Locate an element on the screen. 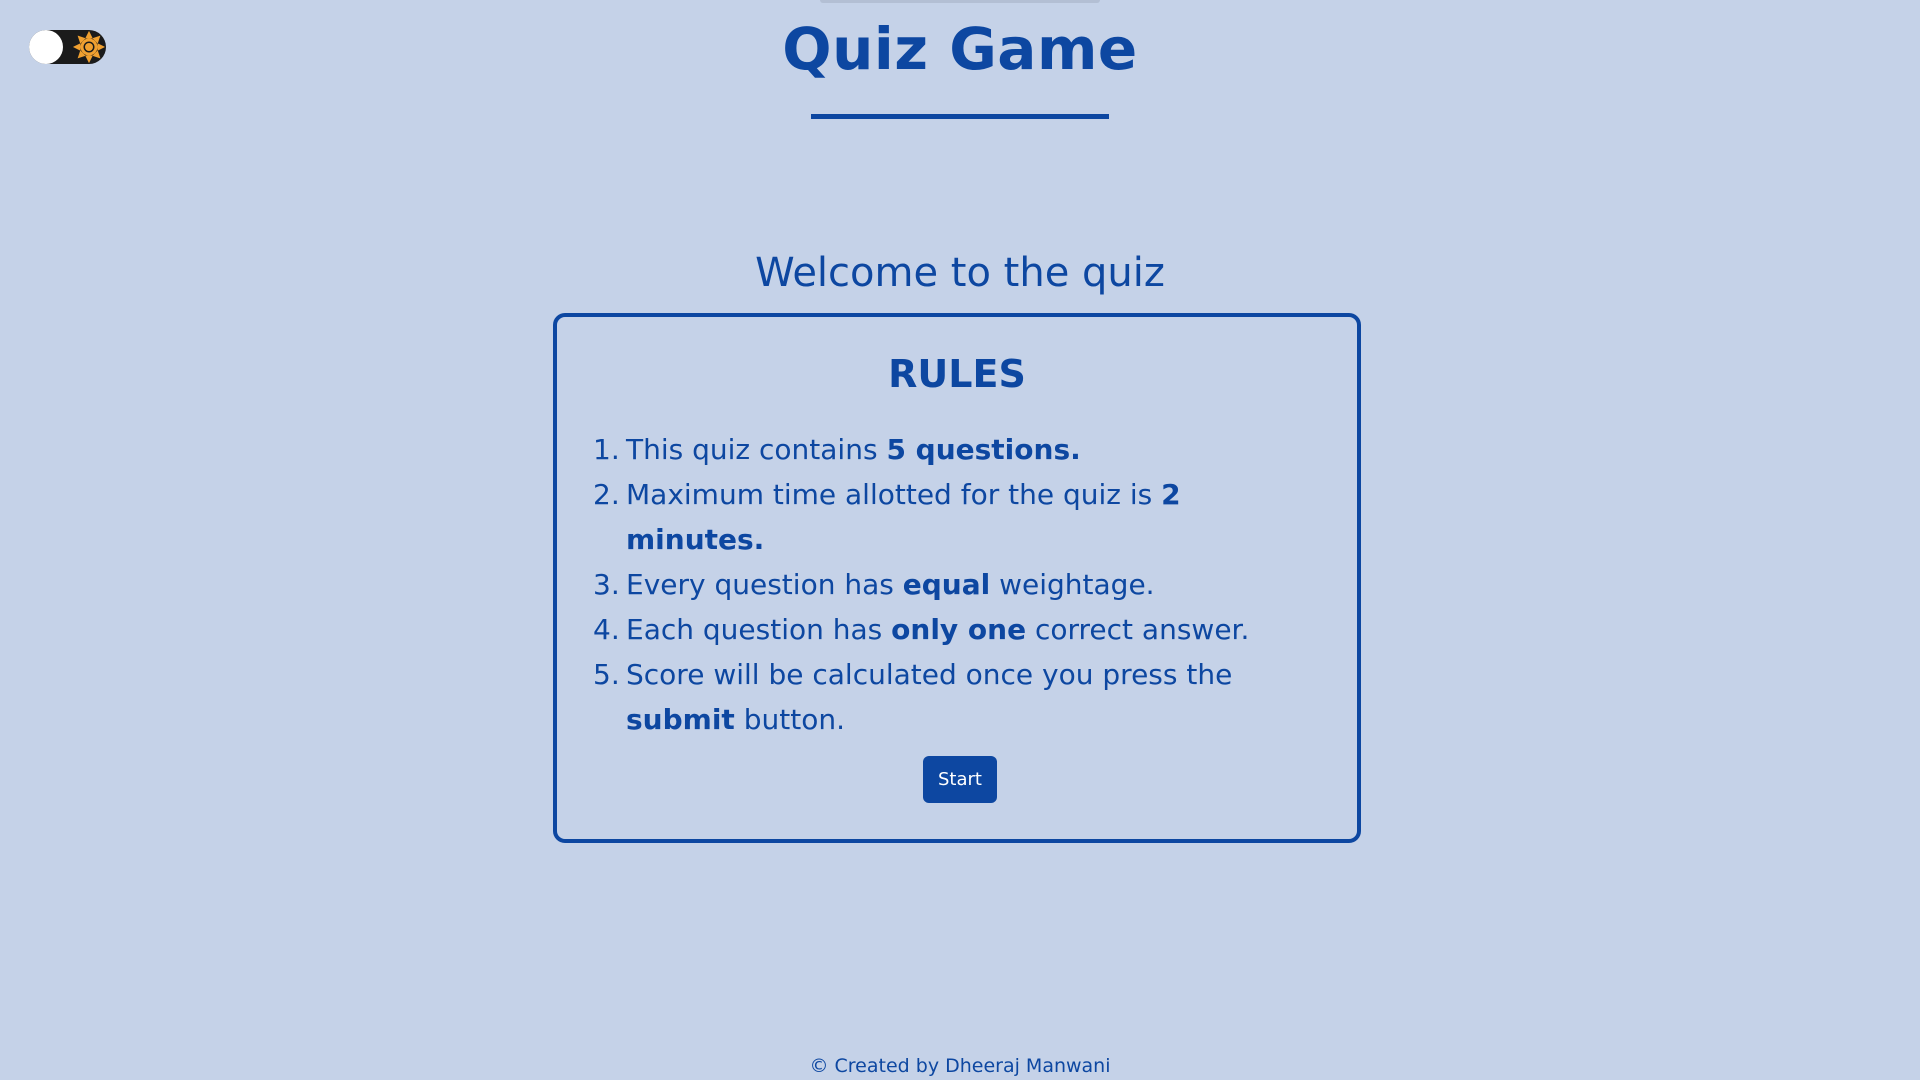 Image resolution: width=1920 pixels, height=1080 pixels. start-button: Start is located at coordinates (960, 779).